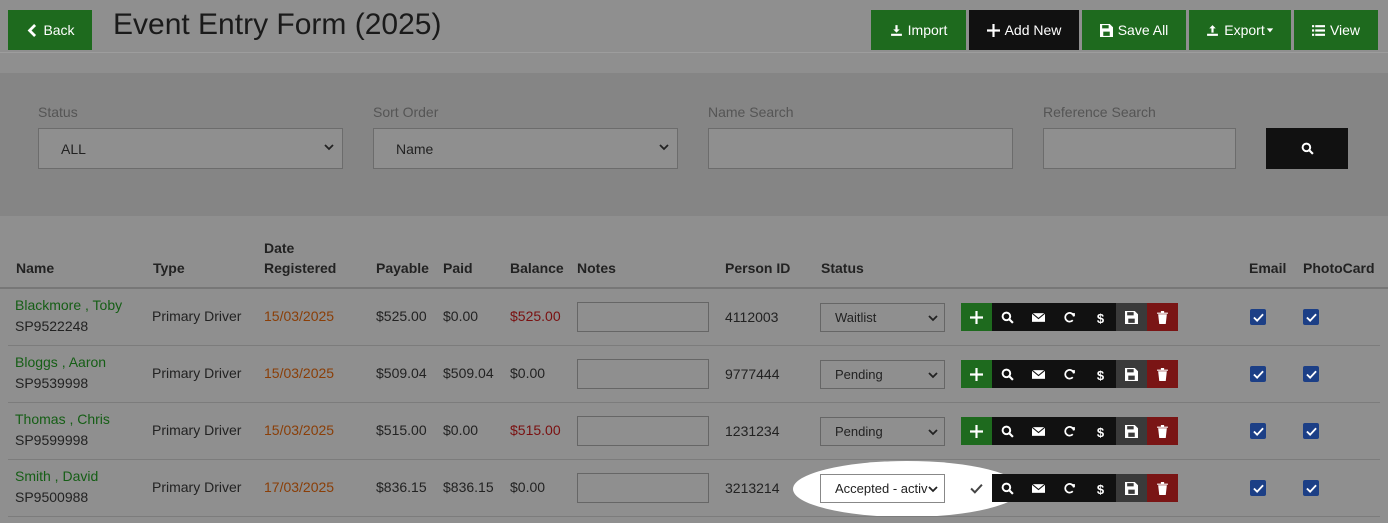 The height and width of the screenshot is (523, 1388). Describe the element at coordinates (976, 488) in the screenshot. I see `confirm-button` at that location.